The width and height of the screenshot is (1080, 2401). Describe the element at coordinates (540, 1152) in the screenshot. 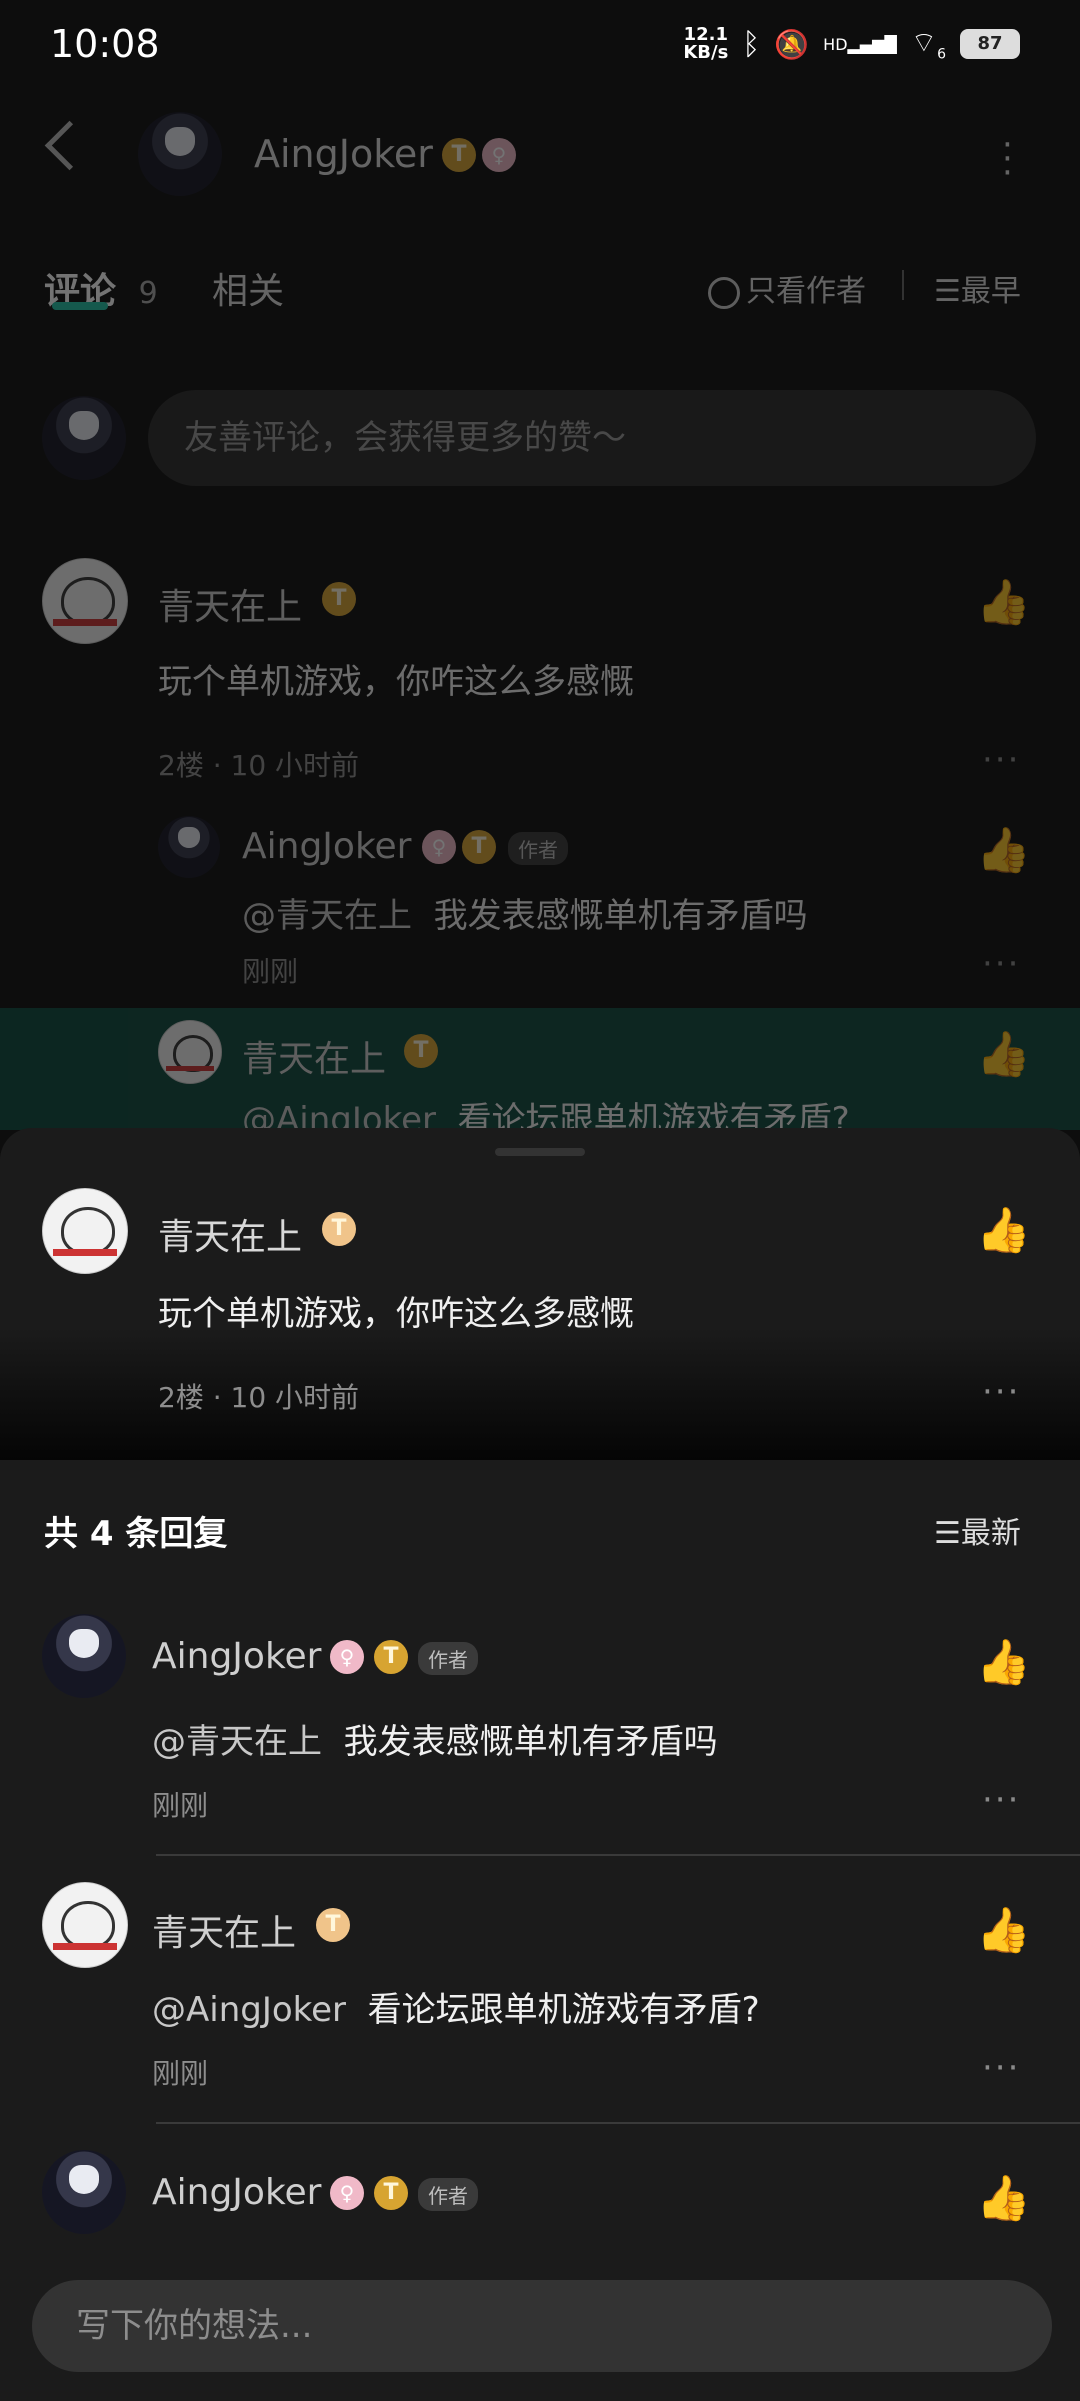

I see `sheet-handle` at that location.